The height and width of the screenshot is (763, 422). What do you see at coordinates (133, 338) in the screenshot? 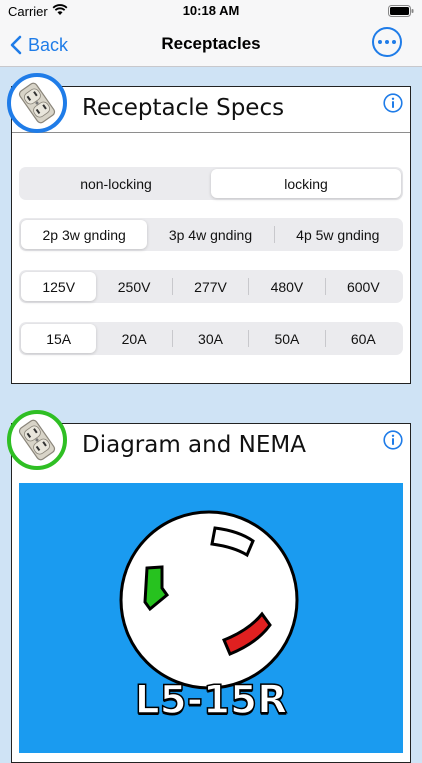
I see `segment-20a: 20A` at bounding box center [133, 338].